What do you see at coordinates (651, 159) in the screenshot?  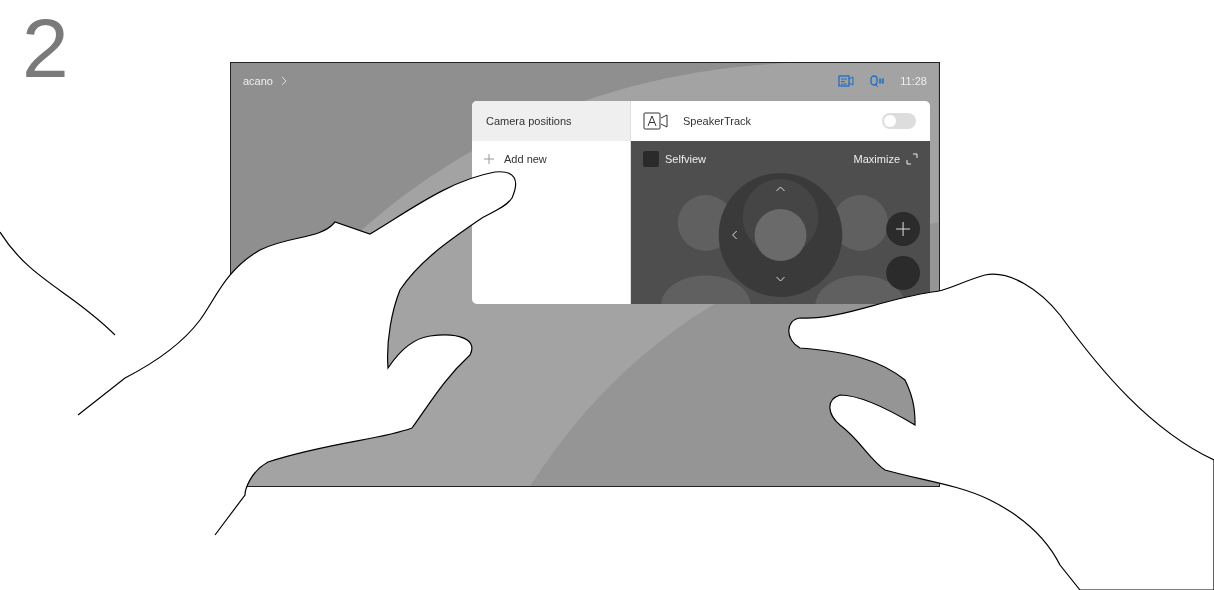 I see `selfview-icon` at bounding box center [651, 159].